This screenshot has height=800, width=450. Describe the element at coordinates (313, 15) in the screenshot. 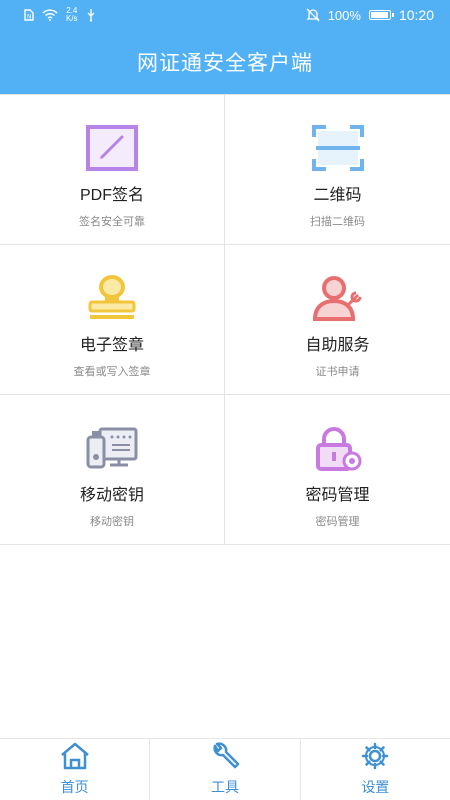

I see `mute-icon` at that location.